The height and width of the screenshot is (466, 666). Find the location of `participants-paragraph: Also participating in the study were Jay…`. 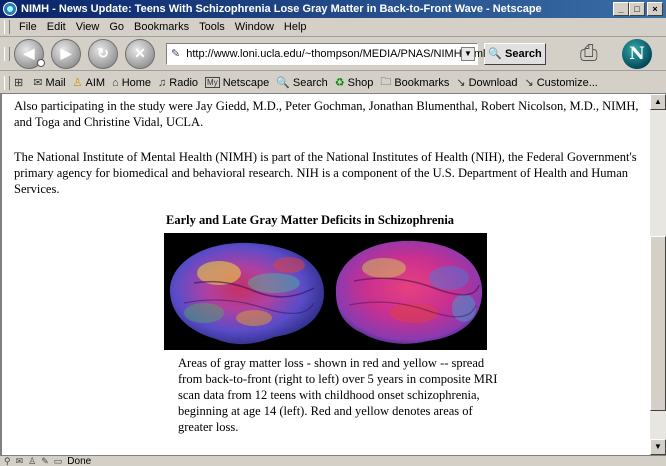

participants-paragraph: Also participating in the study were Jay… is located at coordinates (326, 114).